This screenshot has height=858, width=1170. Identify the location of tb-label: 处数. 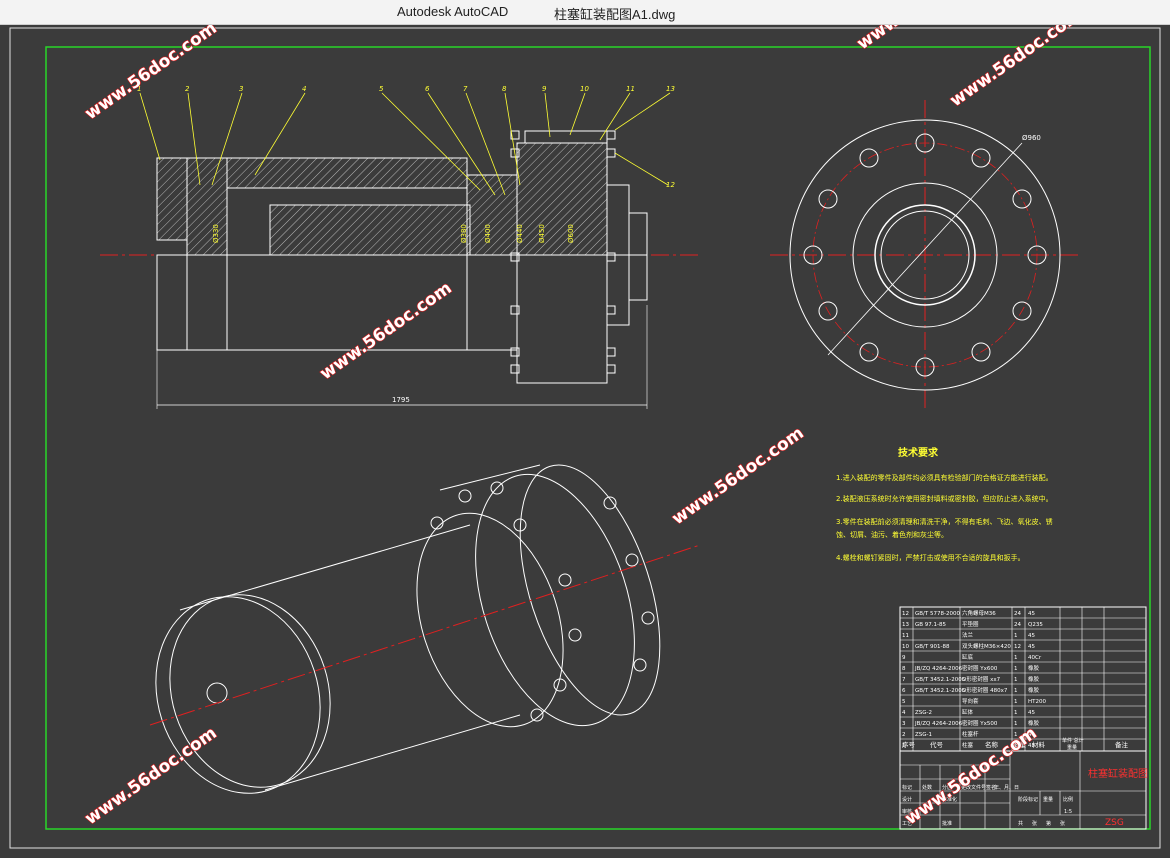
(927, 787).